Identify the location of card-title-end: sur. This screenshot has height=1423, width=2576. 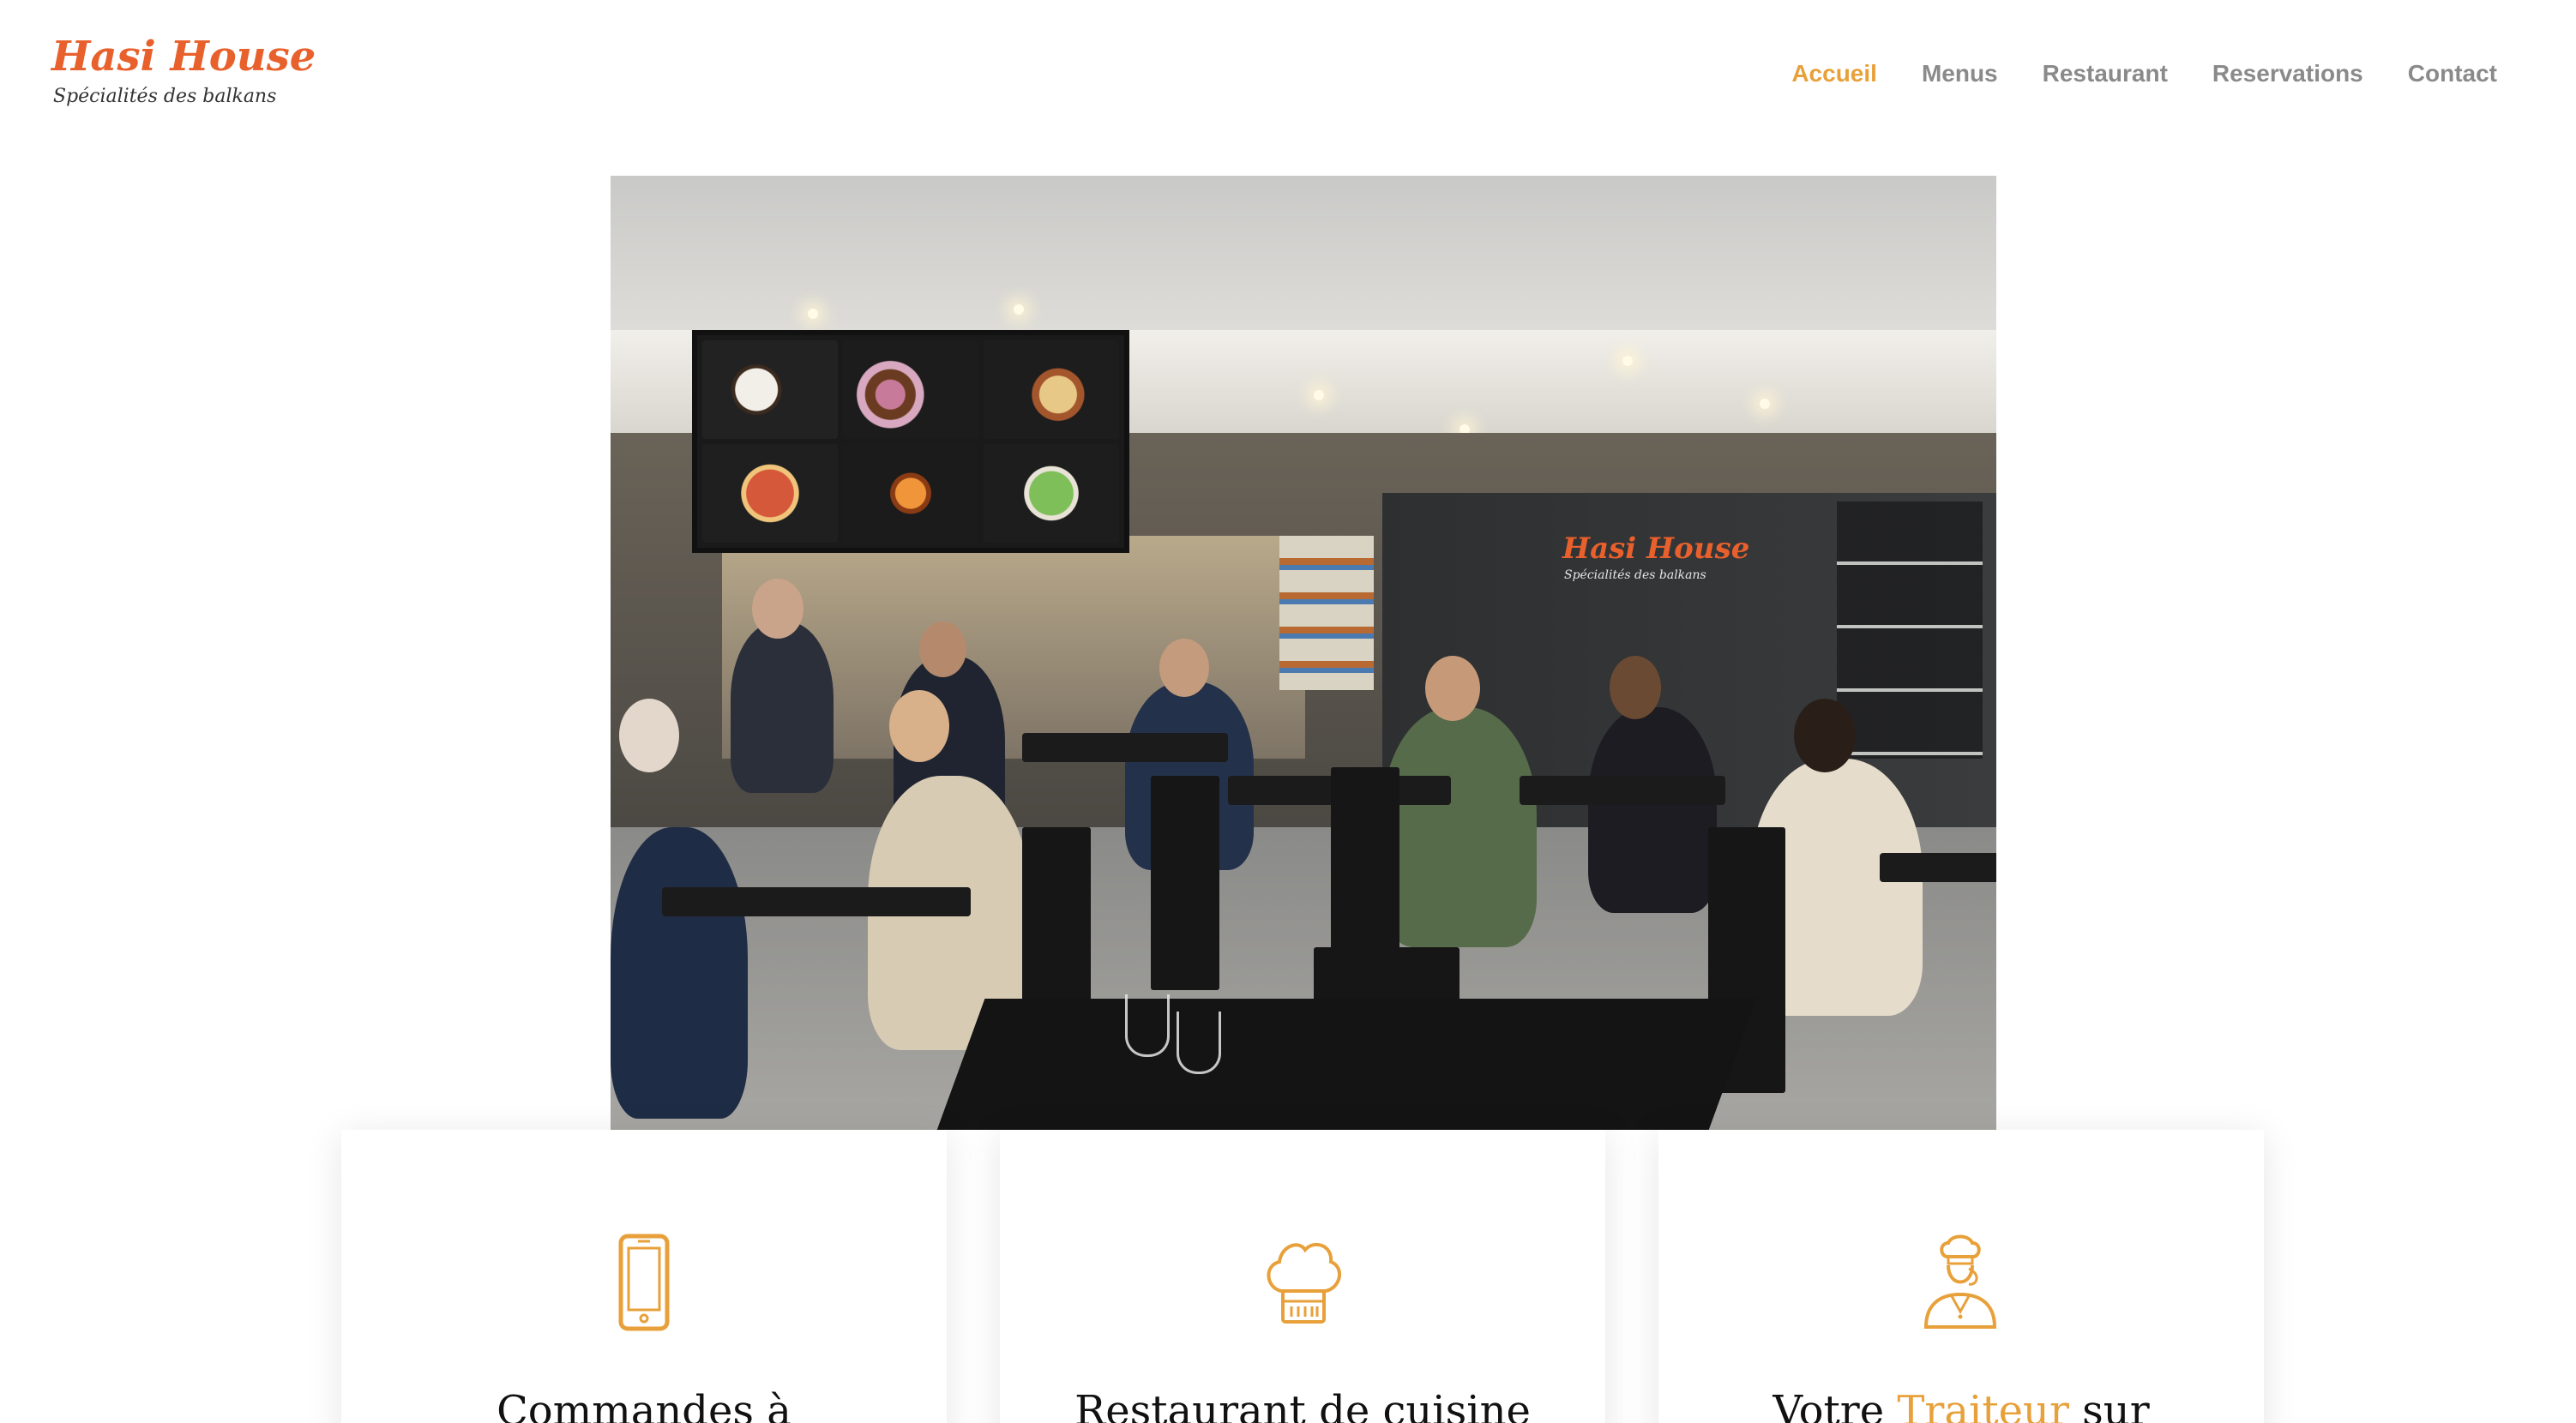
(2109, 1405).